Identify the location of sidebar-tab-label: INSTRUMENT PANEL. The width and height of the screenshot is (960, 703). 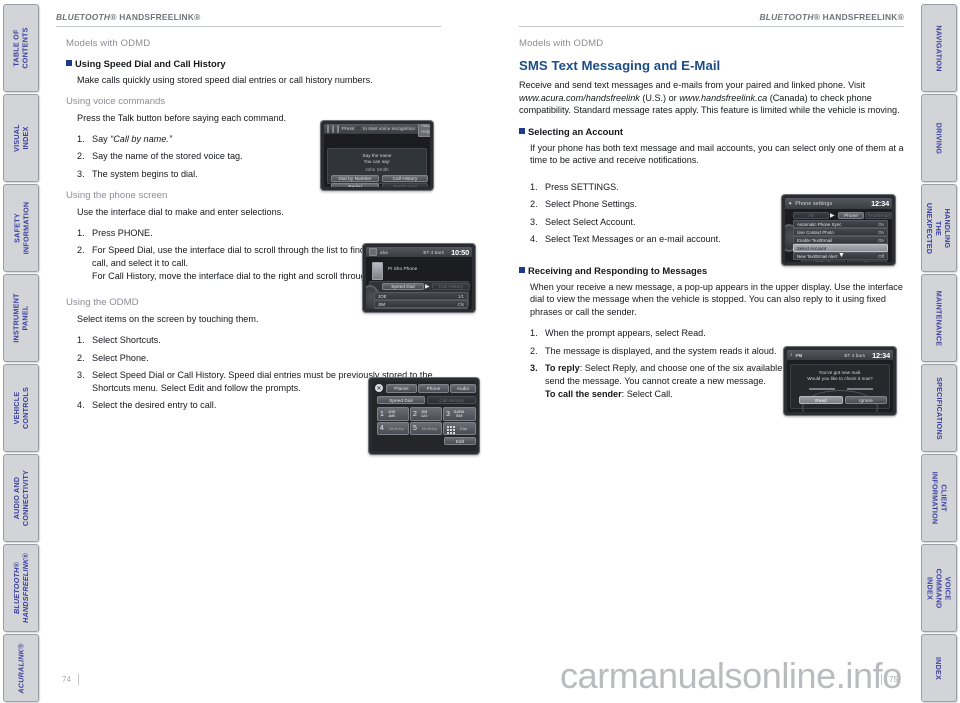
(21, 318).